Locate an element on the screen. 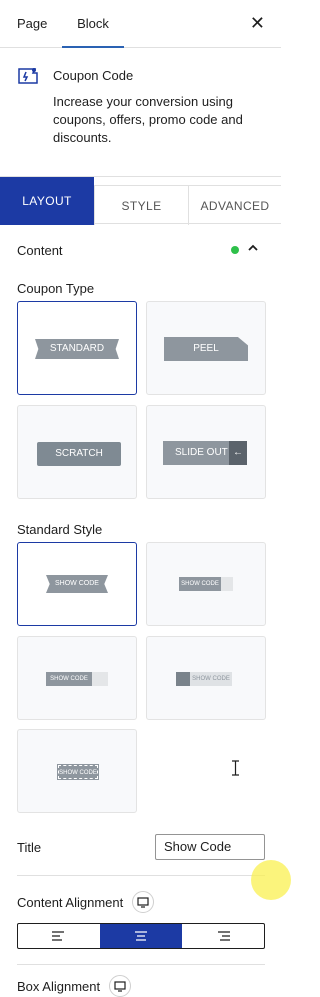 This screenshot has height=997, width=320. block-title: Coupon Code is located at coordinates (93, 75).